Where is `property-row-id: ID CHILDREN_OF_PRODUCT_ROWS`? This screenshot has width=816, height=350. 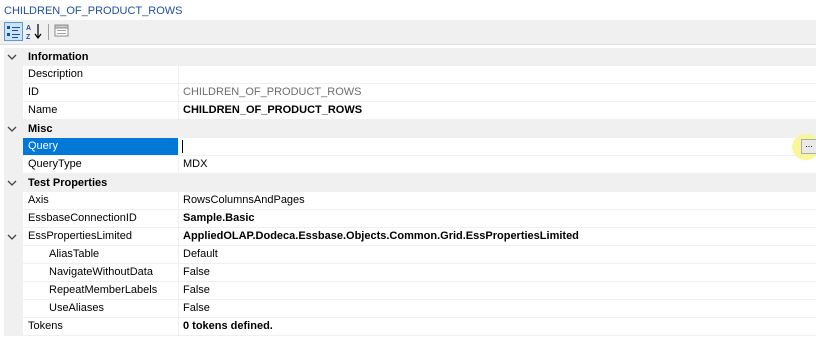
property-row-id: ID CHILDREN_OF_PRODUCT_ROWS is located at coordinates (410, 93).